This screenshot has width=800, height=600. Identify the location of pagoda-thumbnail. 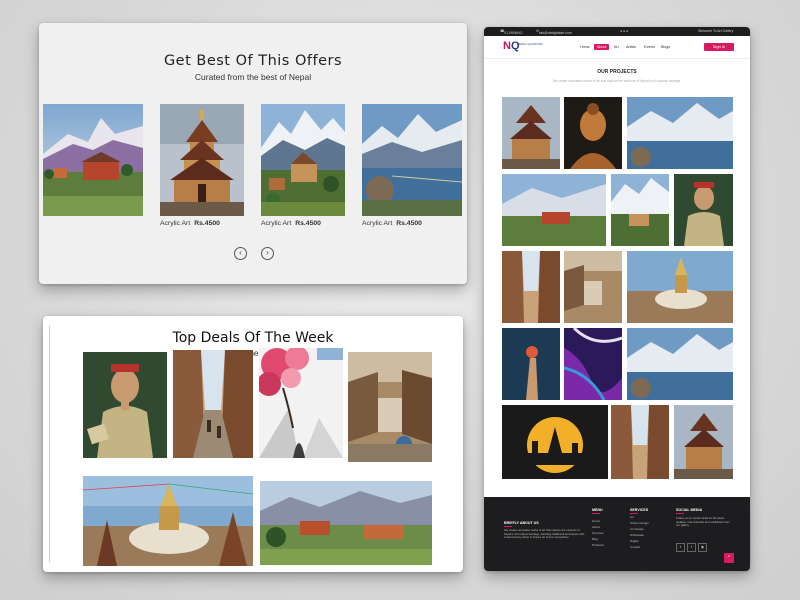
(531, 133).